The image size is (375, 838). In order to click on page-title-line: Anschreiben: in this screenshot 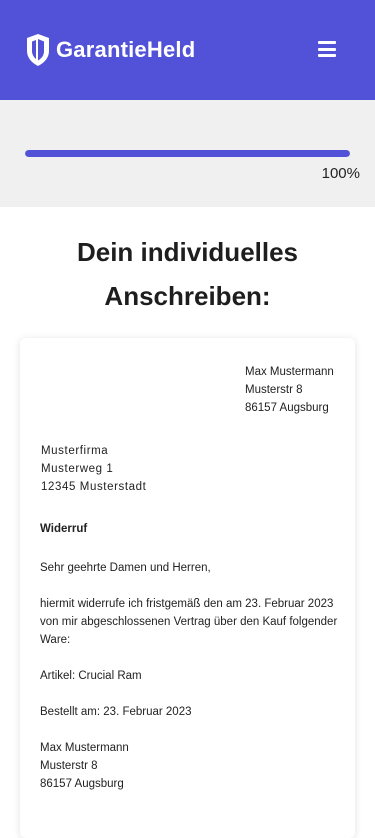, I will do `click(187, 296)`.